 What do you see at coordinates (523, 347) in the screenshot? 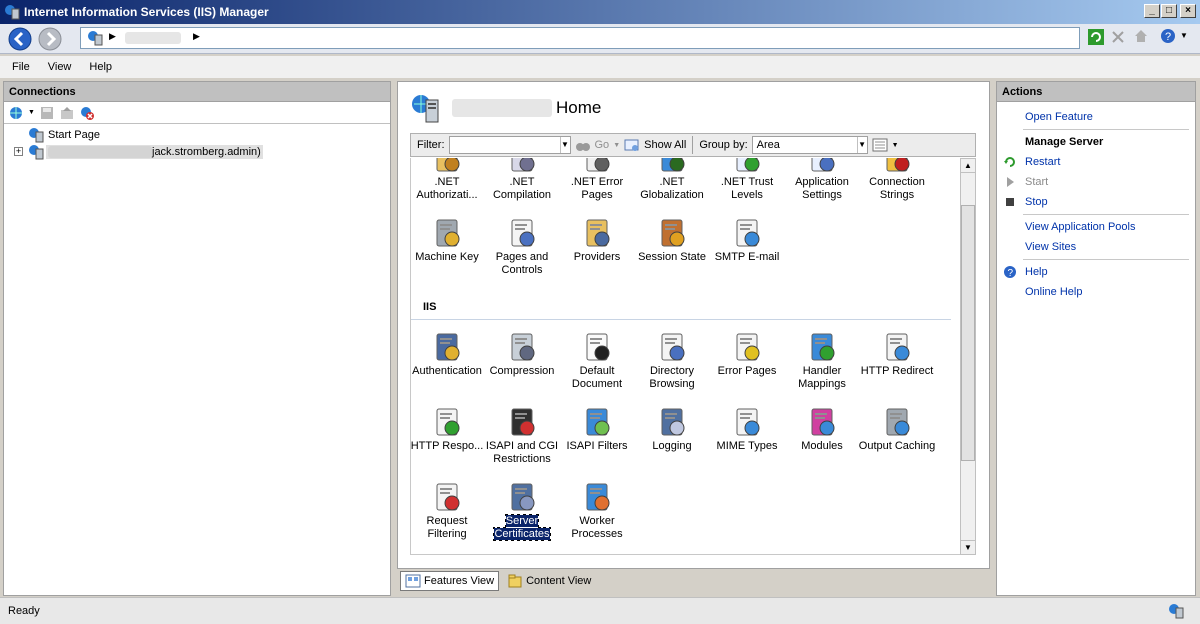
I see `compression-icon` at bounding box center [523, 347].